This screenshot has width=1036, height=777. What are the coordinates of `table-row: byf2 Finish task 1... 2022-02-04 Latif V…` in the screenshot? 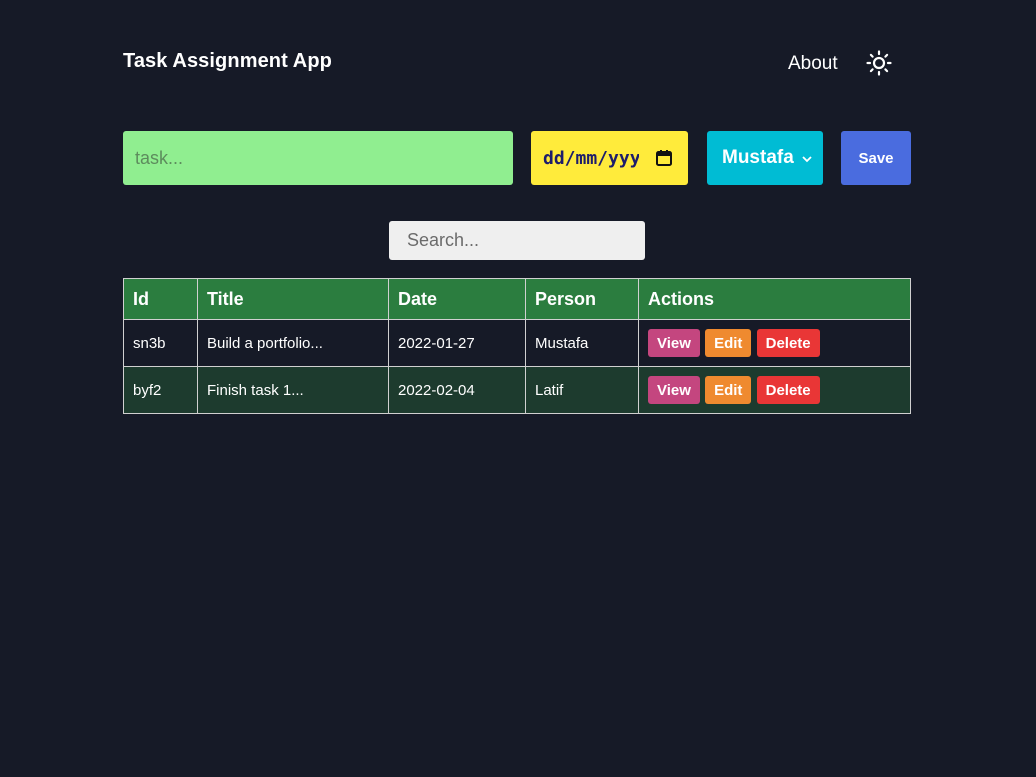 It's located at (517, 390).